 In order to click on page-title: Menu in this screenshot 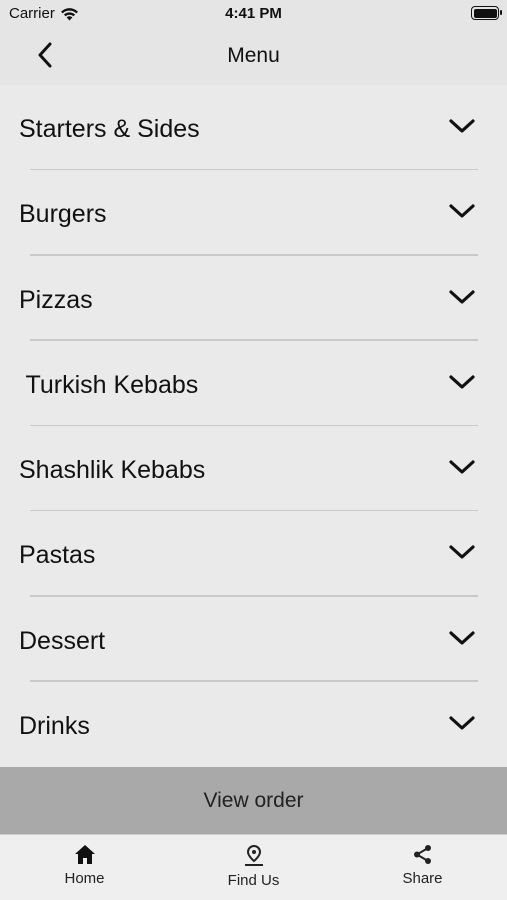, I will do `click(253, 55)`.